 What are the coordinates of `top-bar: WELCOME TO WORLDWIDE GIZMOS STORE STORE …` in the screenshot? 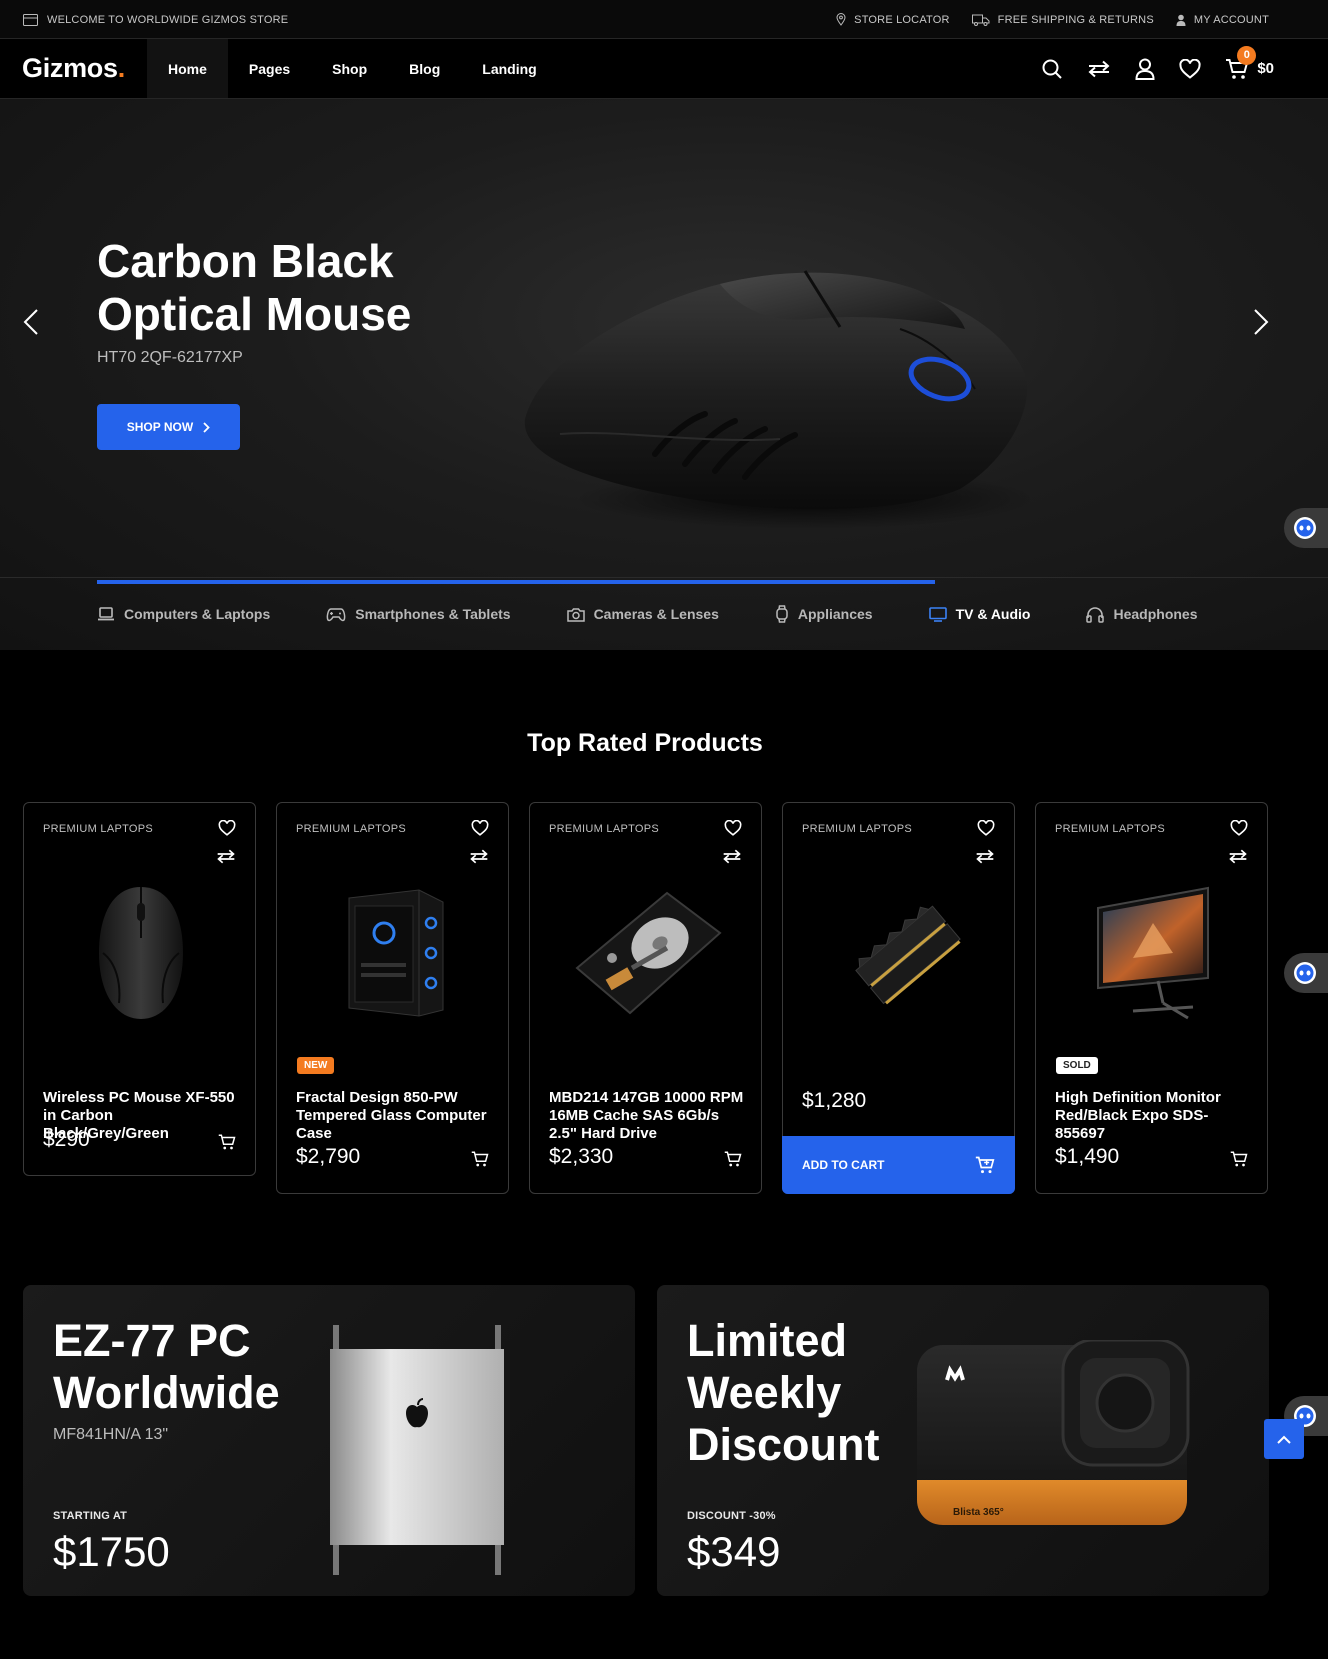 It's located at (664, 19).